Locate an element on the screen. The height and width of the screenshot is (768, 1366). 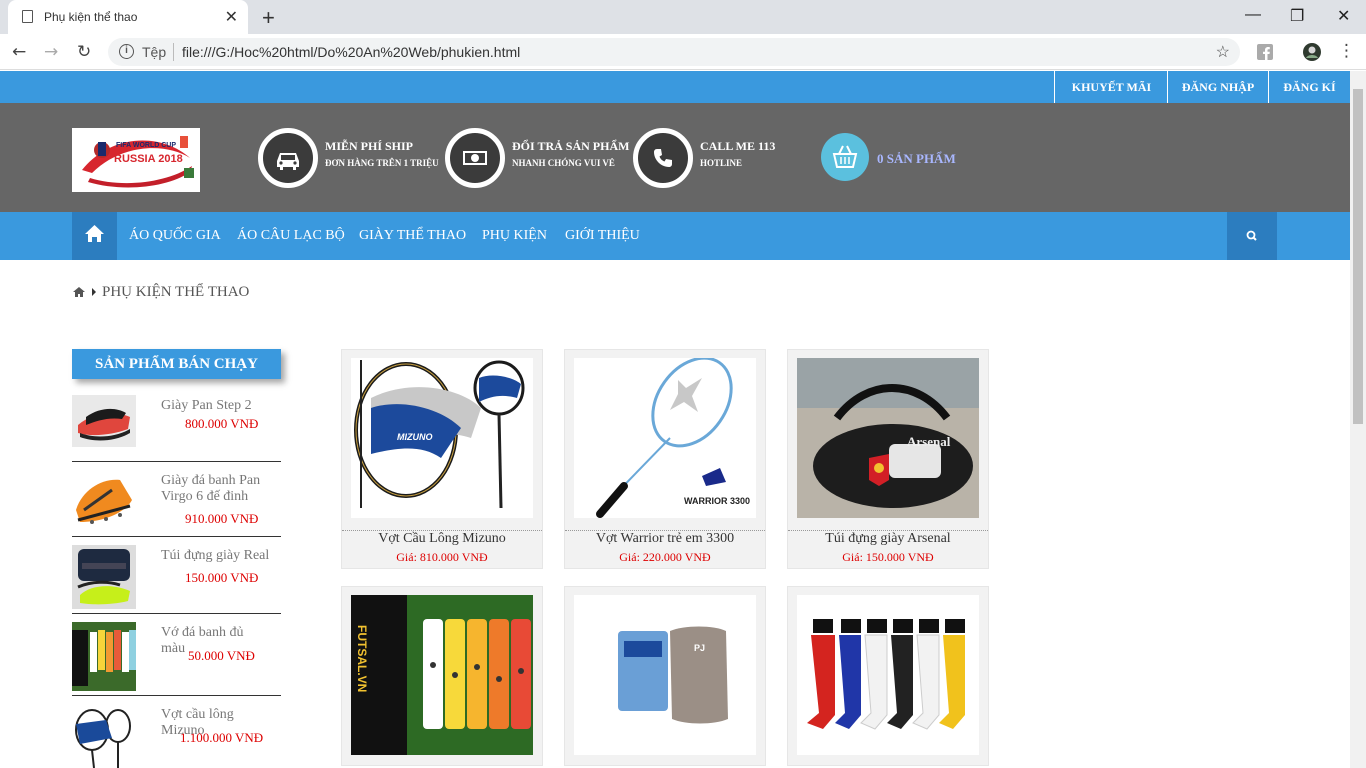
sidebar-product-price: 50.000 VNĐ is located at coordinates (221, 655).